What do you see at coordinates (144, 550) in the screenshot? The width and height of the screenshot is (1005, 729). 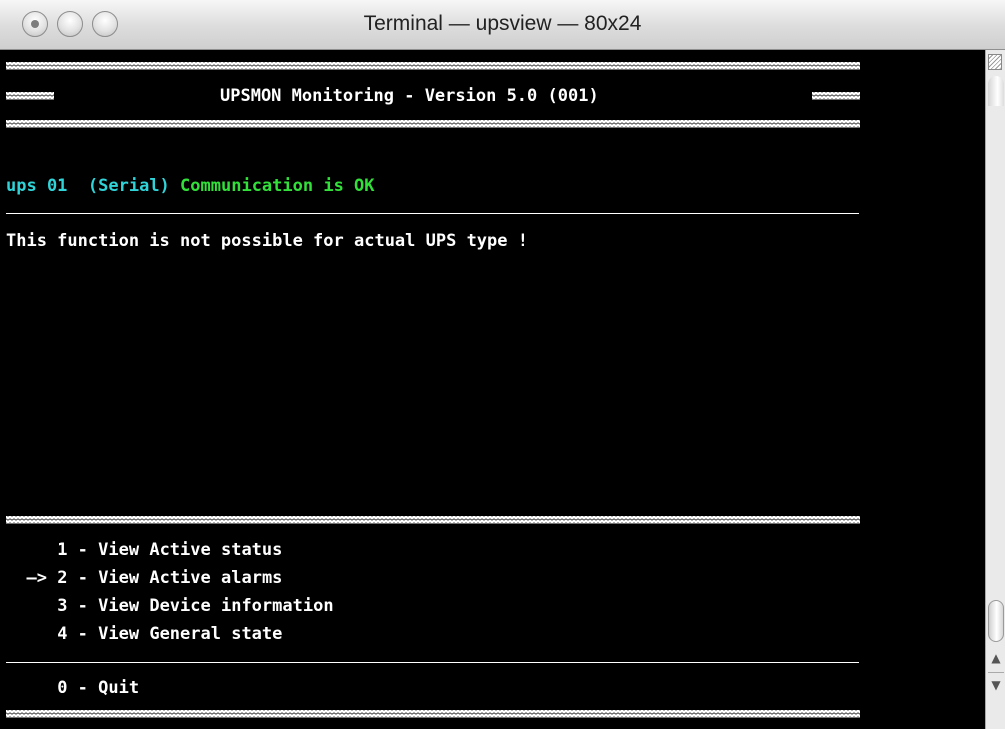 I see `menu-item-view-active-status: 1 - View Active status` at bounding box center [144, 550].